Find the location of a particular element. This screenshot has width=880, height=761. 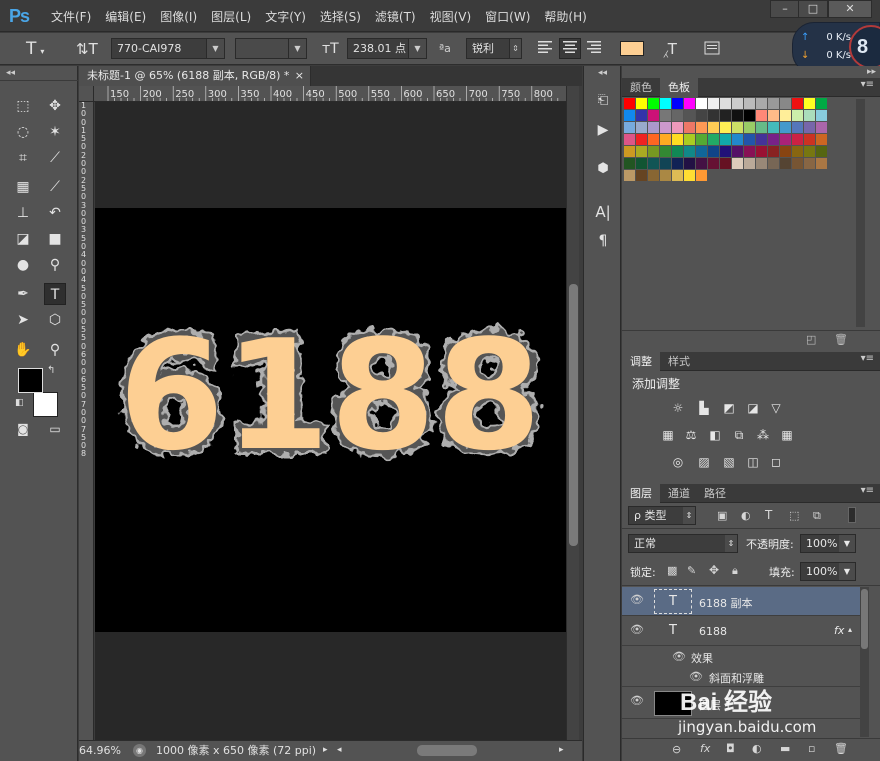

visibility-eye-icon: 👁︎ is located at coordinates (637, 599).